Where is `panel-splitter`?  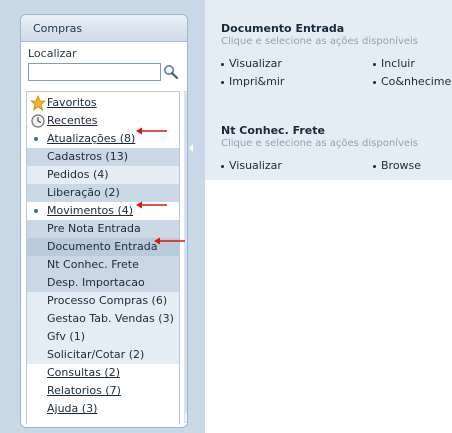 panel-splitter is located at coordinates (194, 220).